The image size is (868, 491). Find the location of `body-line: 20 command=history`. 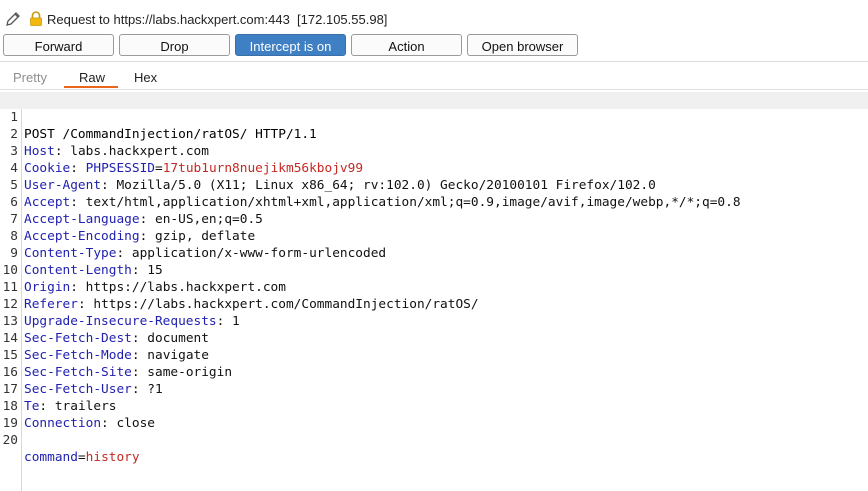

body-line: 20 command=history is located at coordinates (434, 440).